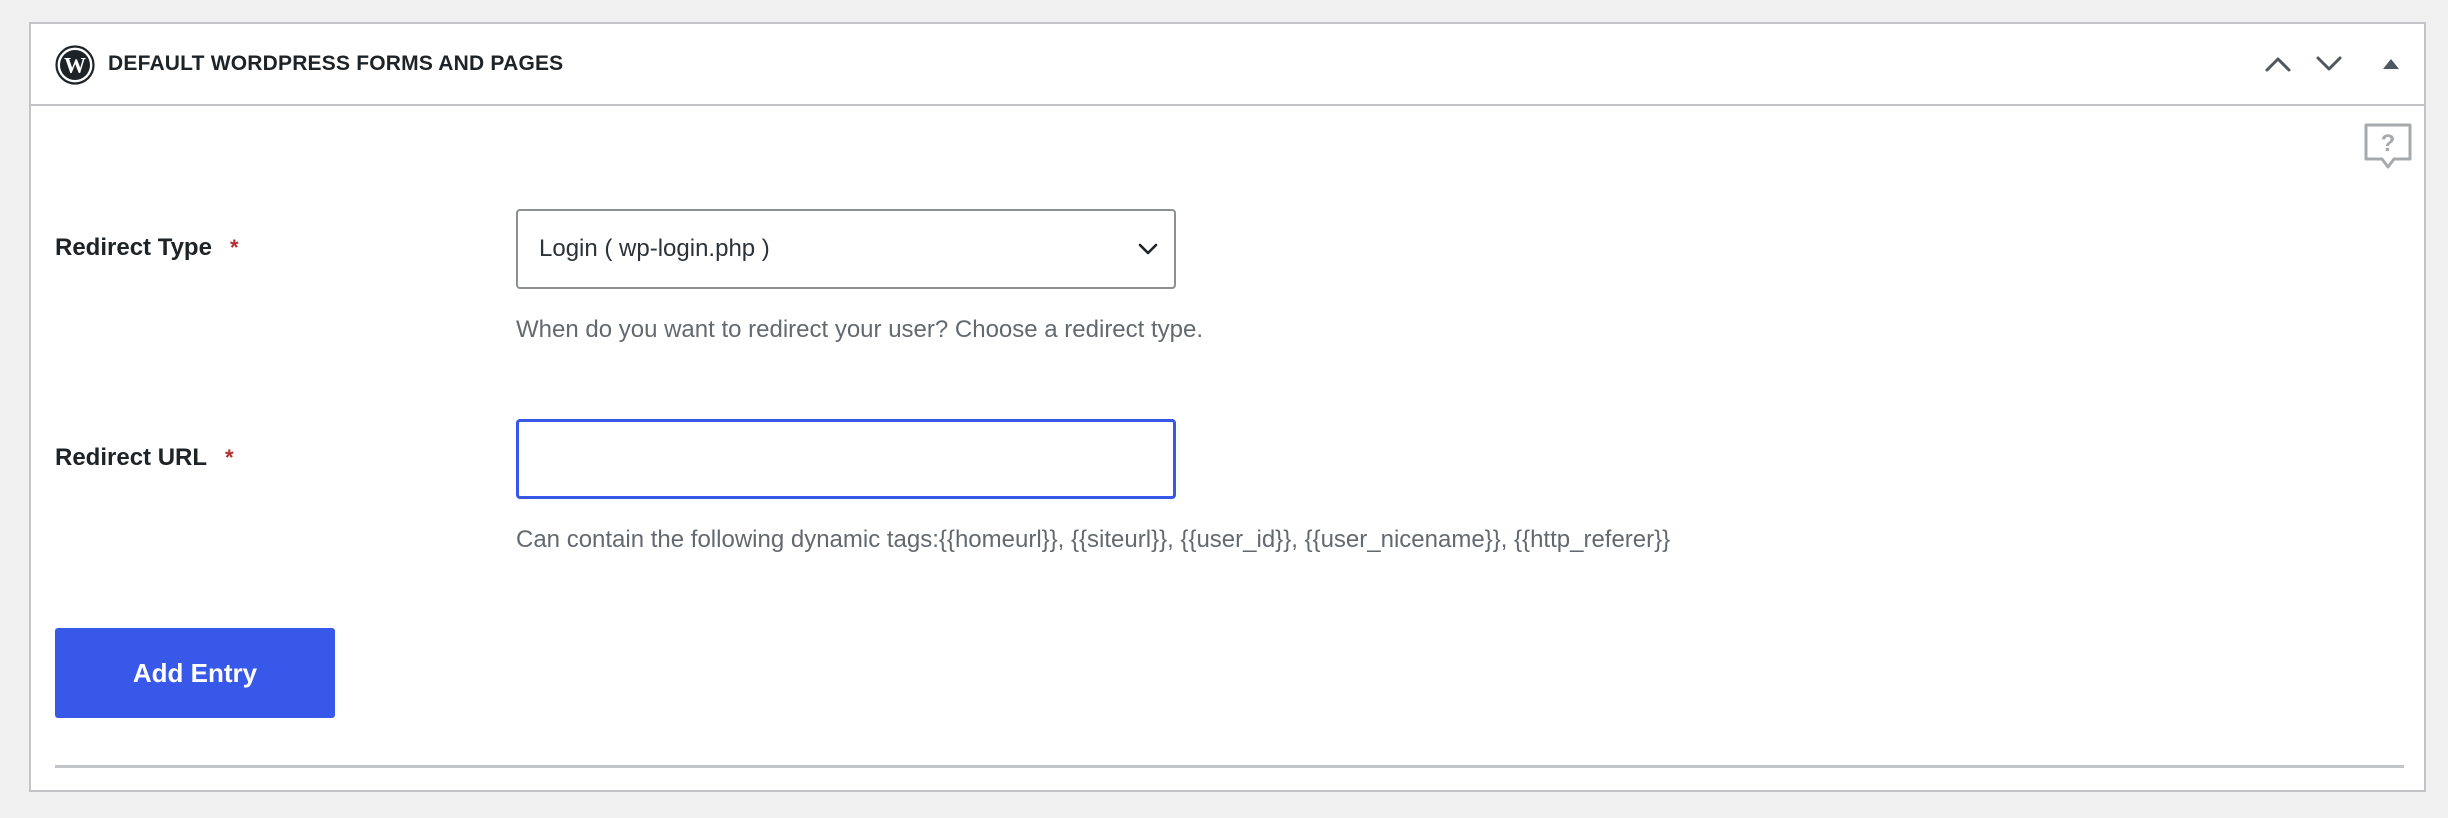  Describe the element at coordinates (1229, 766) in the screenshot. I see `divider` at that location.